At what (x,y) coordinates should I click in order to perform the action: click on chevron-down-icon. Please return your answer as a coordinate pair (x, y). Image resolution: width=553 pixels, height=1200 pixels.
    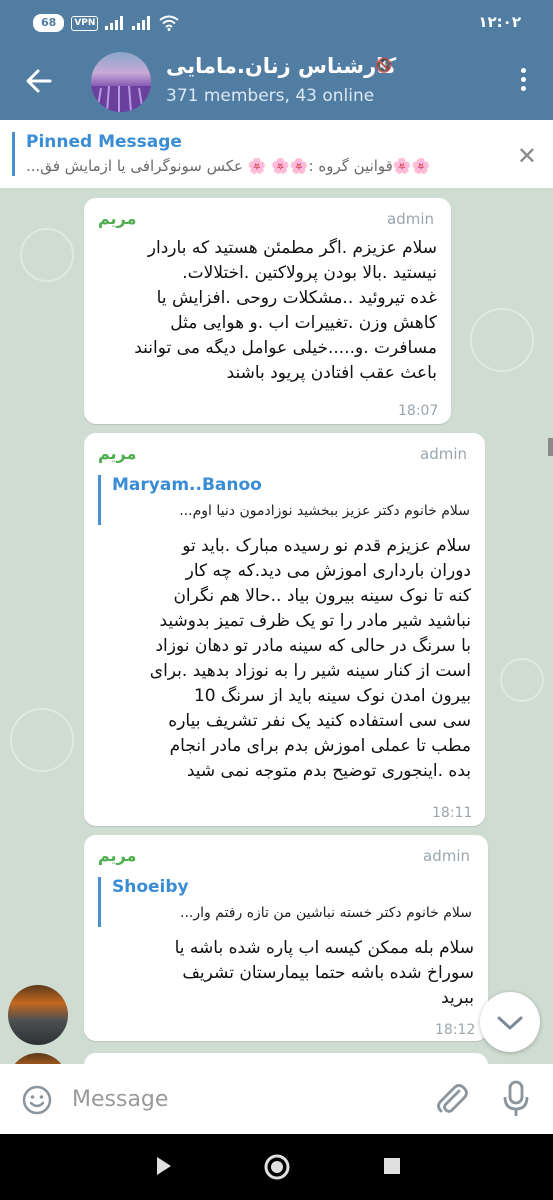
    Looking at the image, I should click on (510, 1023).